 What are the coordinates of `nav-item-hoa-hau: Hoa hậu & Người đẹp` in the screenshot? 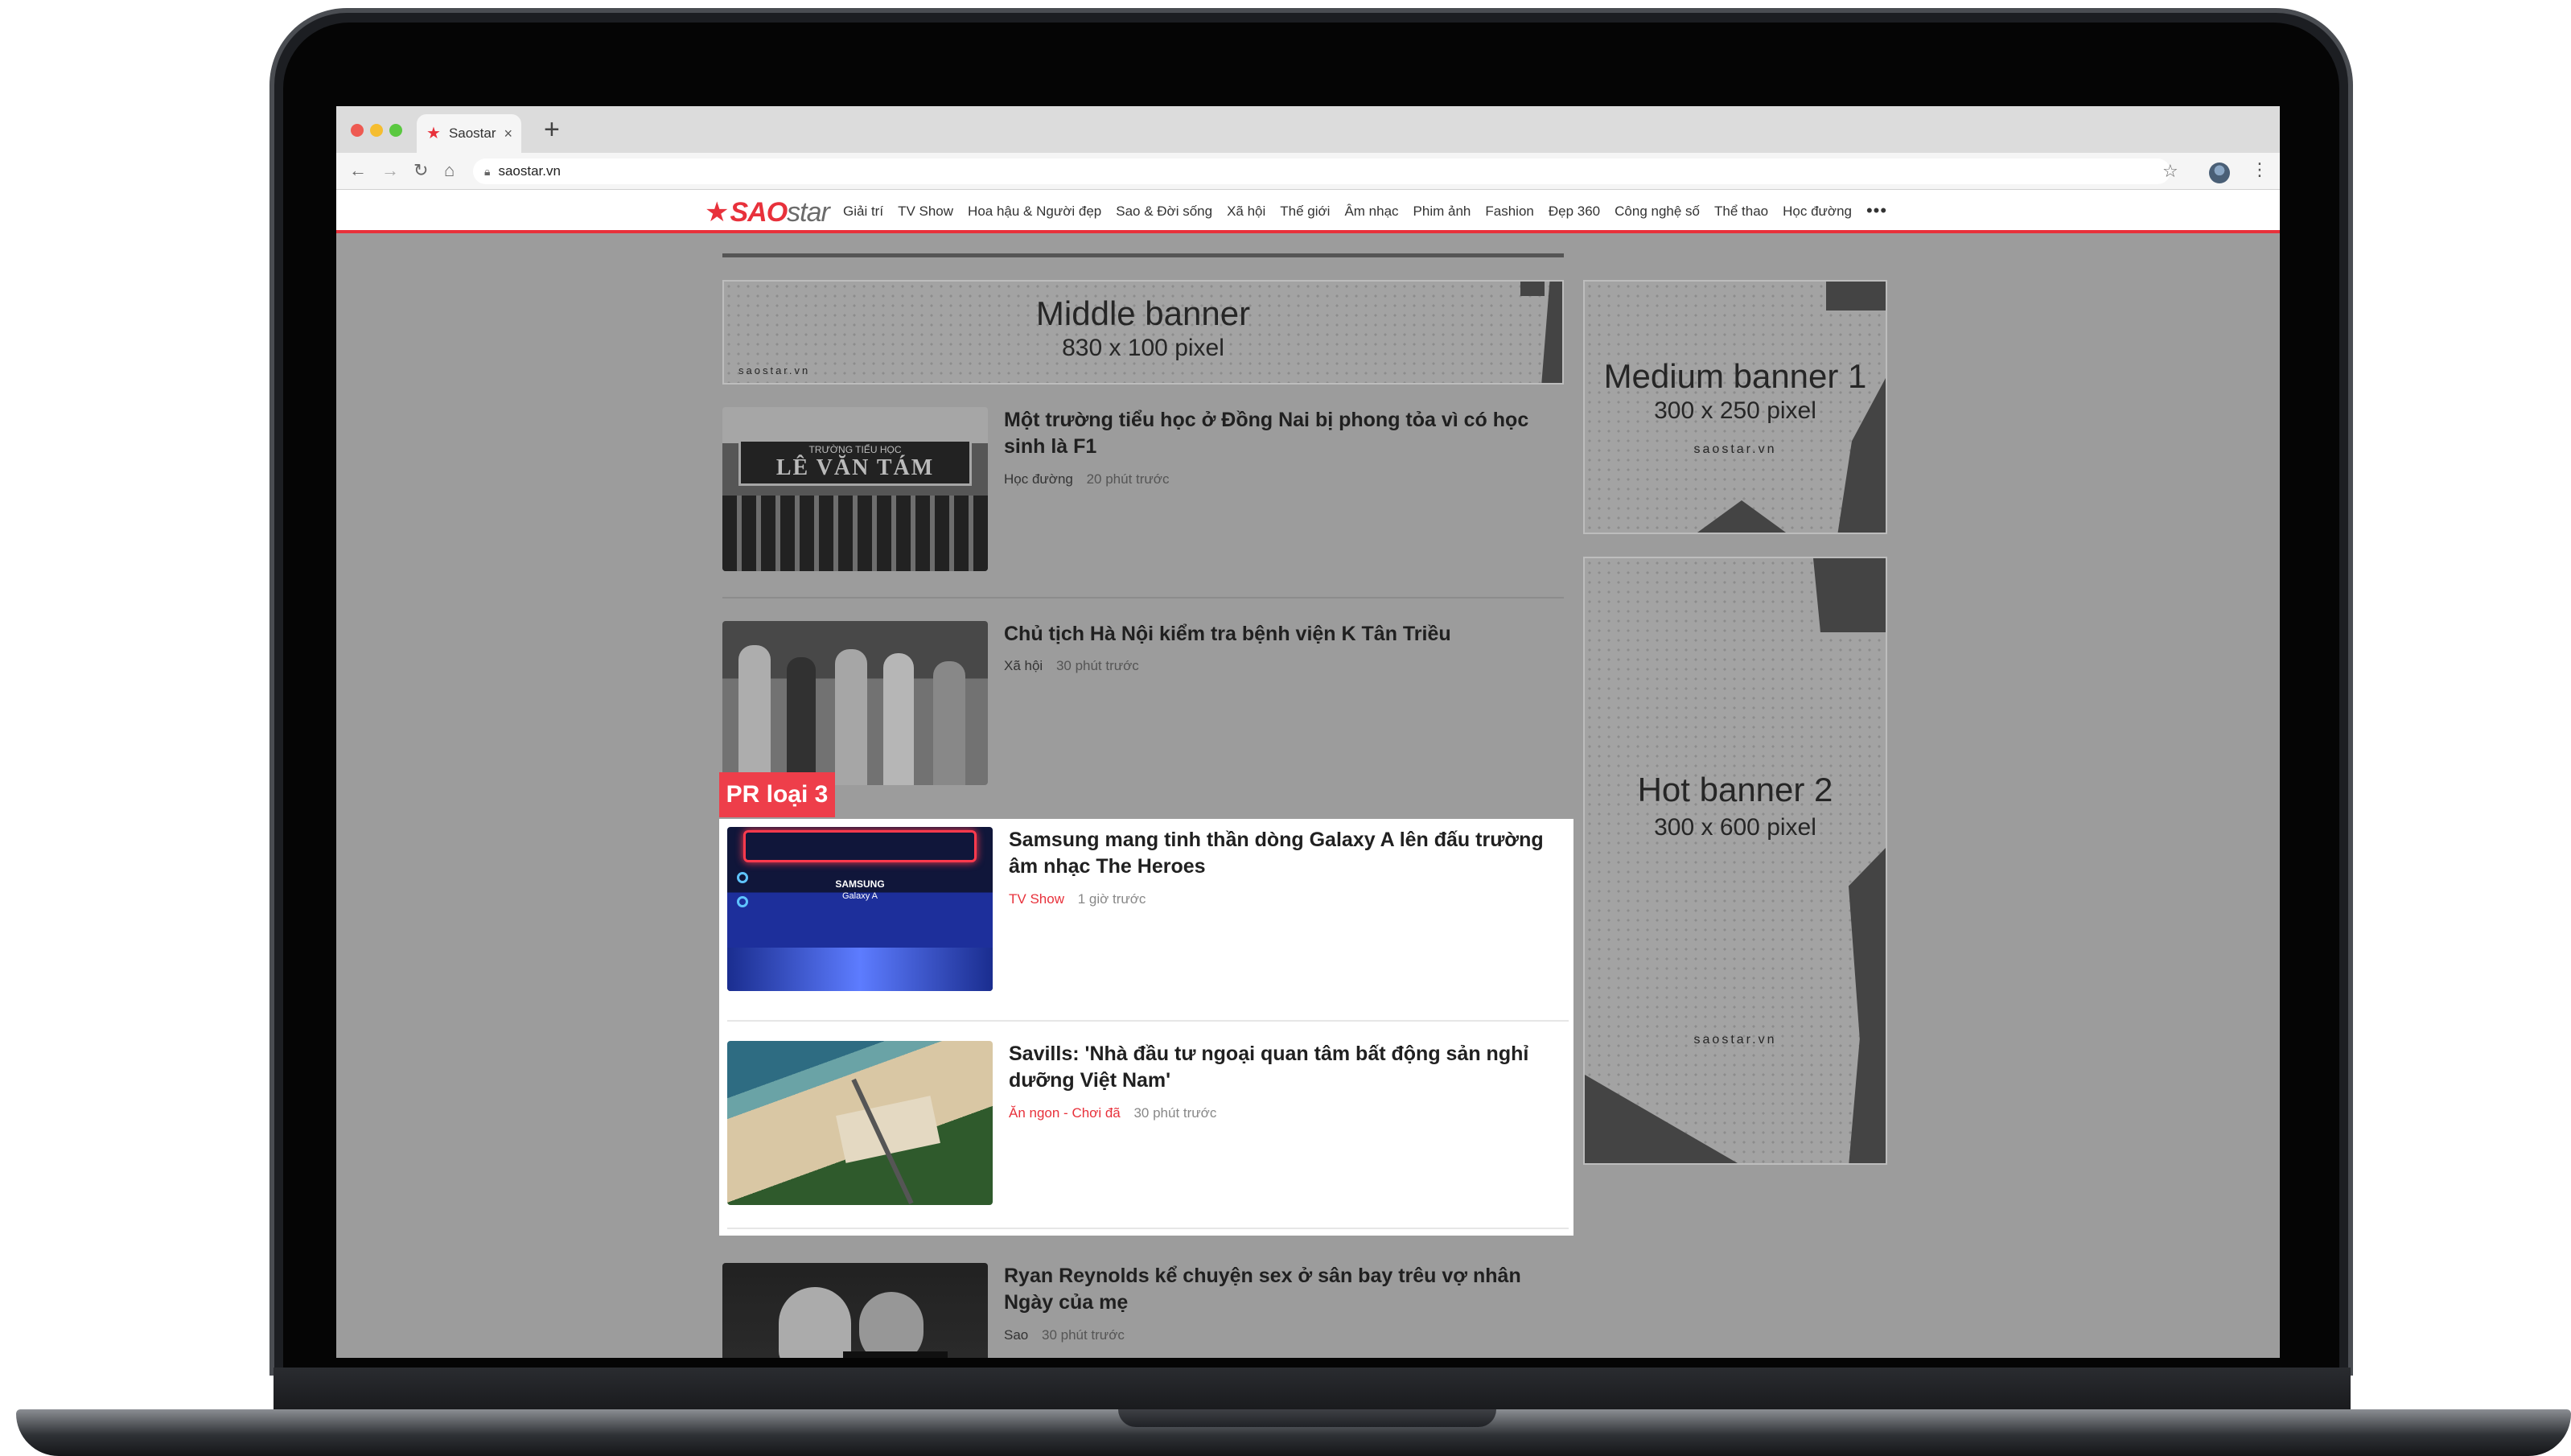 It's located at (1034, 212).